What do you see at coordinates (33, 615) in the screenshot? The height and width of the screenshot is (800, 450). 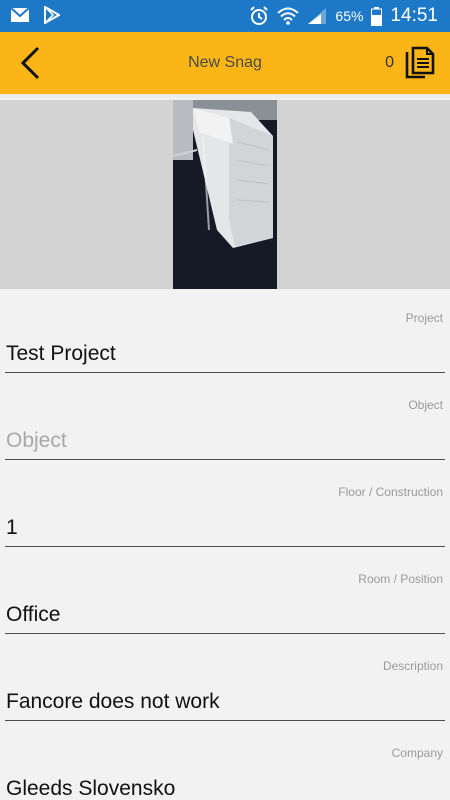 I see `room-position-value: Office` at bounding box center [33, 615].